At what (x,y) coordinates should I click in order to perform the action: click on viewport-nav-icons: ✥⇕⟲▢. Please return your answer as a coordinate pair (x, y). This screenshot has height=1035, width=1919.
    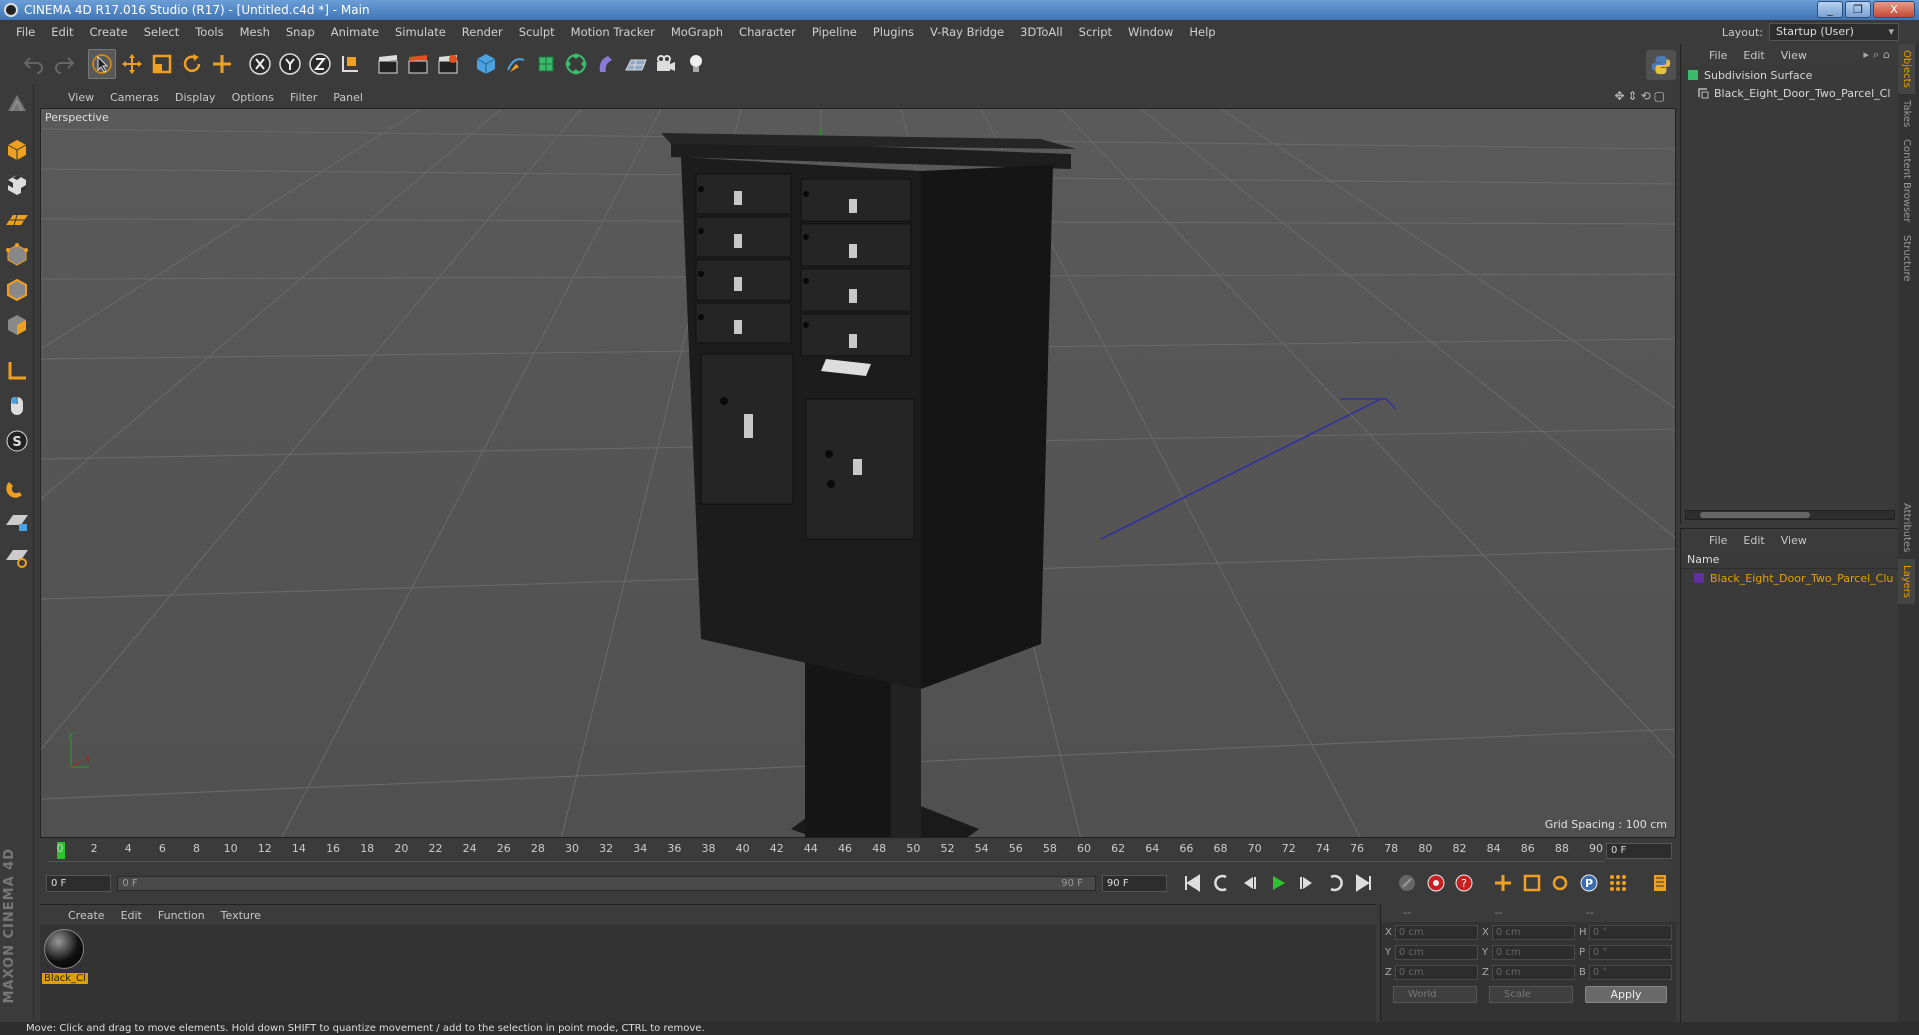
    Looking at the image, I should click on (1641, 96).